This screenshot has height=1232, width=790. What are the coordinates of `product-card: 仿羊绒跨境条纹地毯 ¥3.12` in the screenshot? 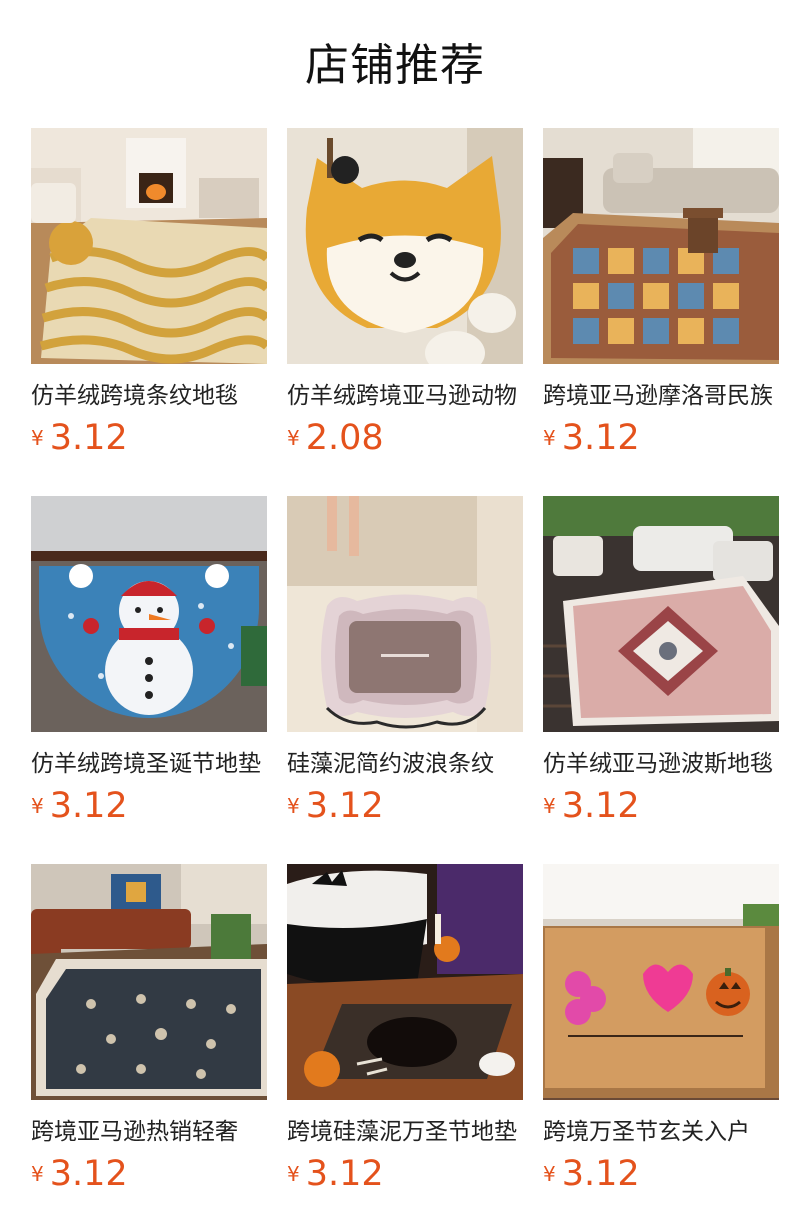 It's located at (149, 298).